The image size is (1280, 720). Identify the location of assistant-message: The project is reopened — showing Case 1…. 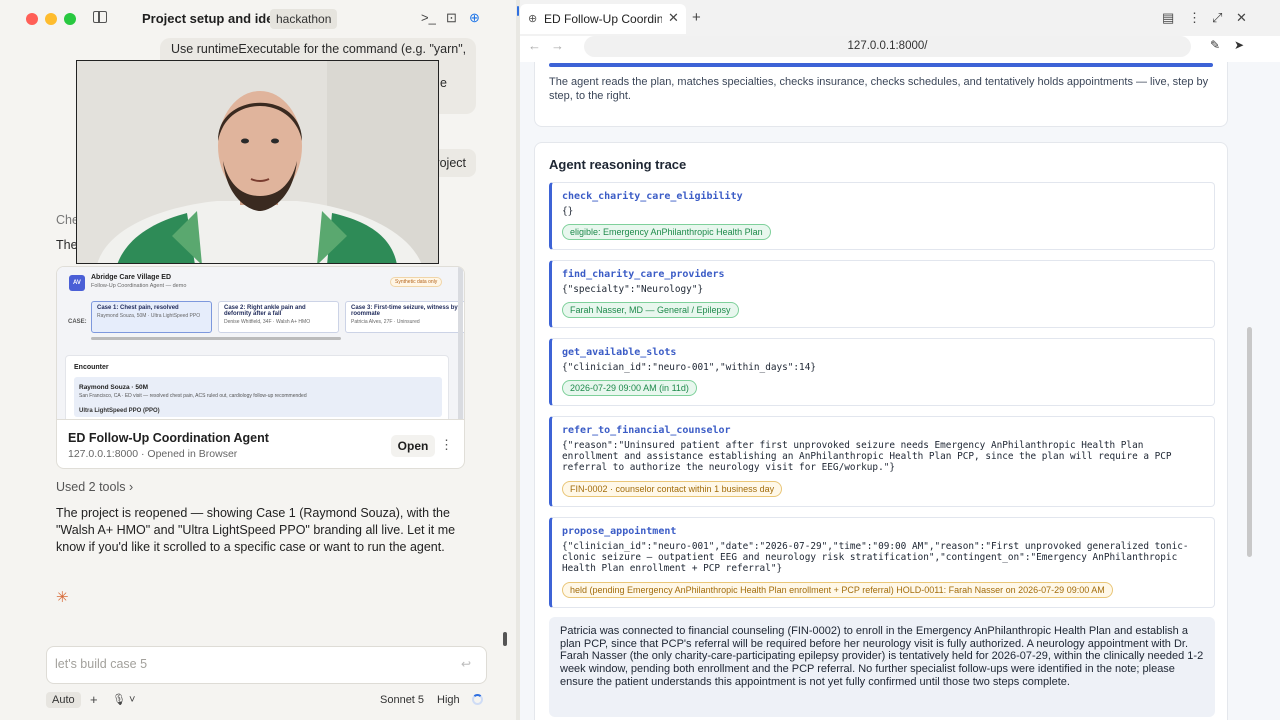
(256, 530).